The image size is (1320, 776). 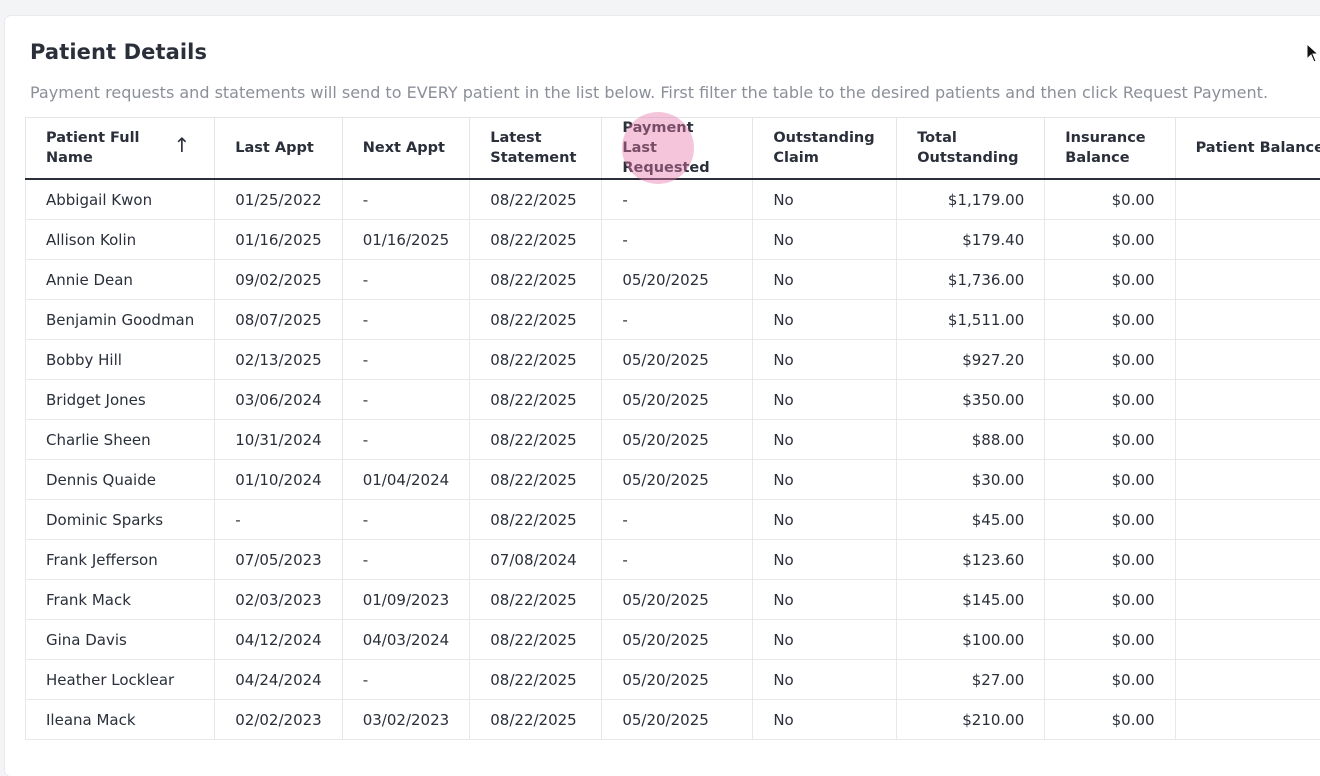 What do you see at coordinates (120, 199) in the screenshot?
I see `patient-name-cell: Abbigail Kwon` at bounding box center [120, 199].